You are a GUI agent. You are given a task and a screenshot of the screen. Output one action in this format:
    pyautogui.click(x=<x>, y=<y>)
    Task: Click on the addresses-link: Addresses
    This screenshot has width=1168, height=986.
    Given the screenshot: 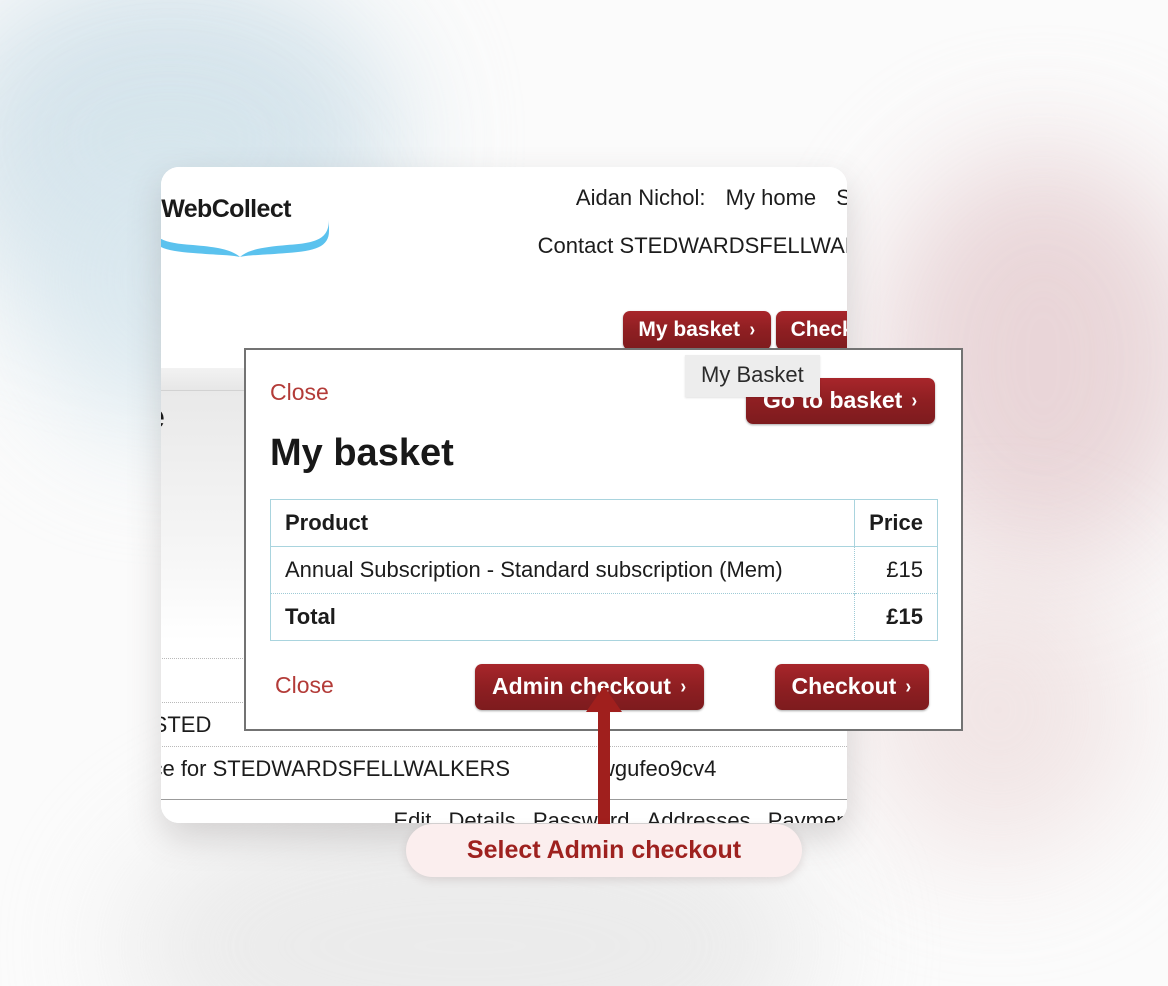 What is the action you would take?
    pyautogui.click(x=699, y=815)
    